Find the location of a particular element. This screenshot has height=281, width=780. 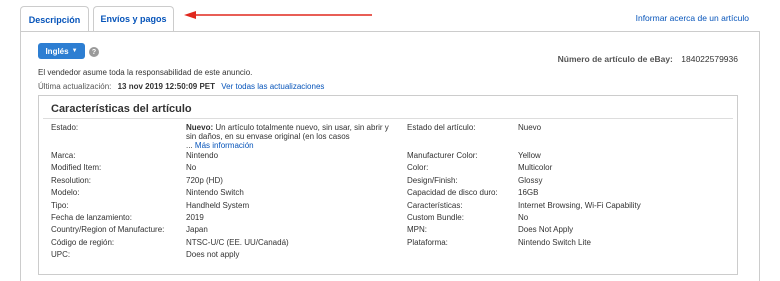

language-label: Inglés is located at coordinates (57, 51).